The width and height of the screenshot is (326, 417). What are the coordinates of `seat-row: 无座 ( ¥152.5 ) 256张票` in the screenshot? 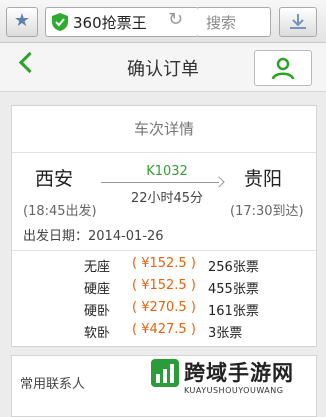 It's located at (164, 265).